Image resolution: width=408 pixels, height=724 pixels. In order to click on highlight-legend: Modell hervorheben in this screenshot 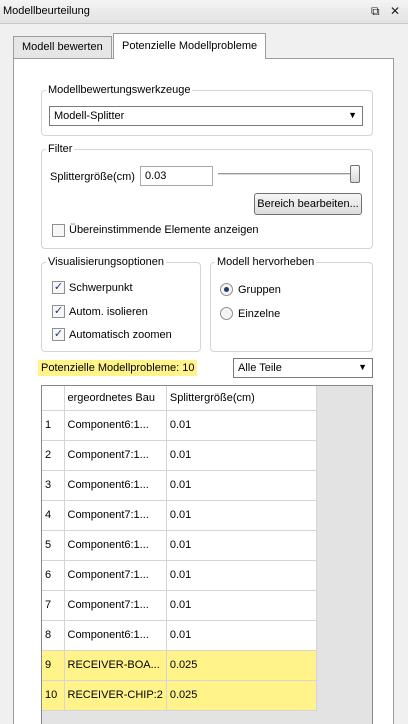, I will do `click(266, 262)`.